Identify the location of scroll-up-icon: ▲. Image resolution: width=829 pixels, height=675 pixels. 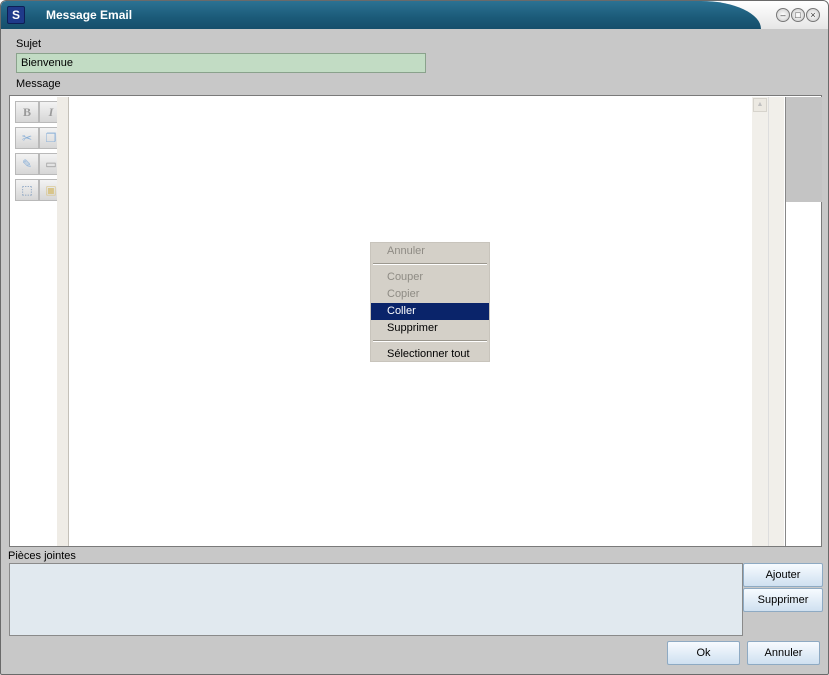
(760, 105).